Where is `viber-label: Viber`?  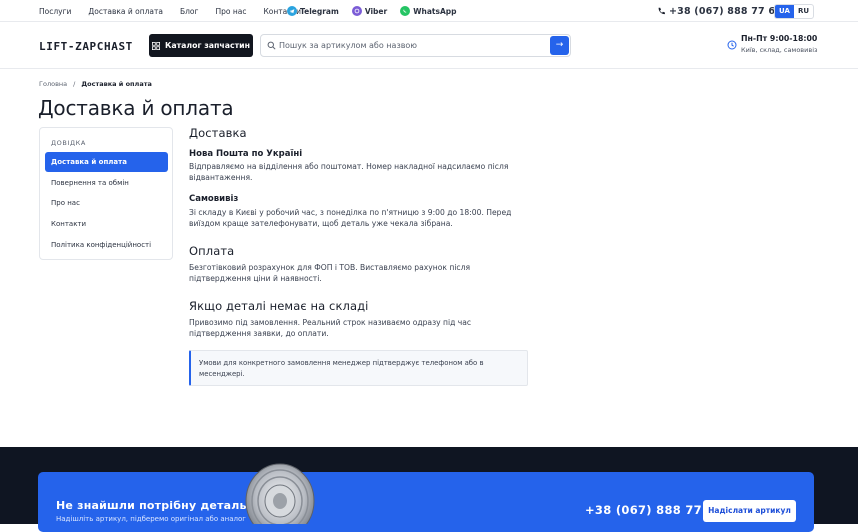
viber-label: Viber is located at coordinates (376, 11).